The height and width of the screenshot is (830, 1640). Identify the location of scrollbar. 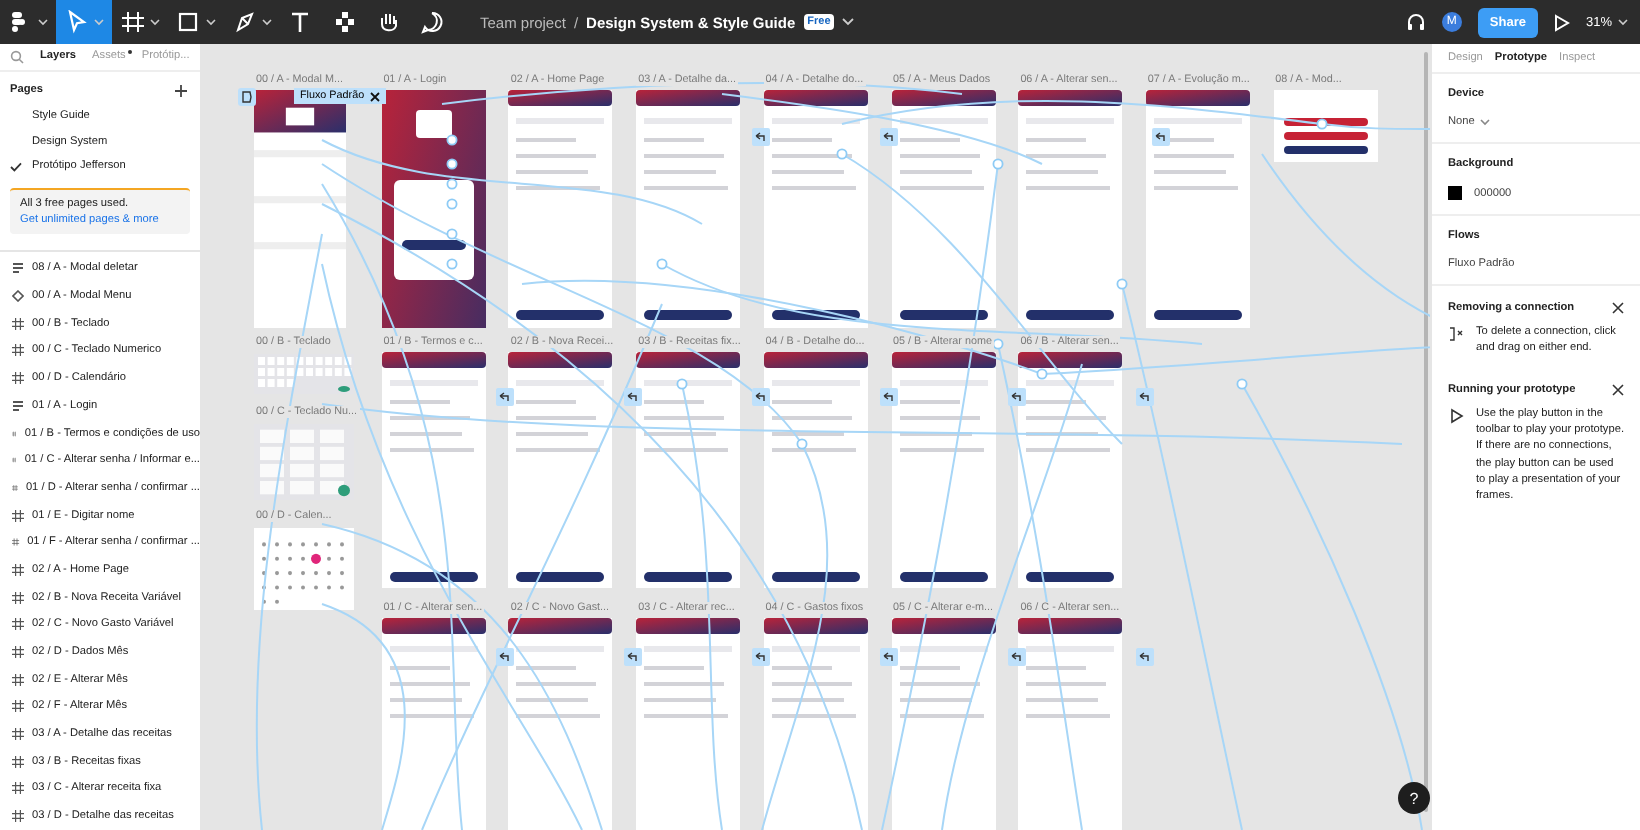
(1426, 432).